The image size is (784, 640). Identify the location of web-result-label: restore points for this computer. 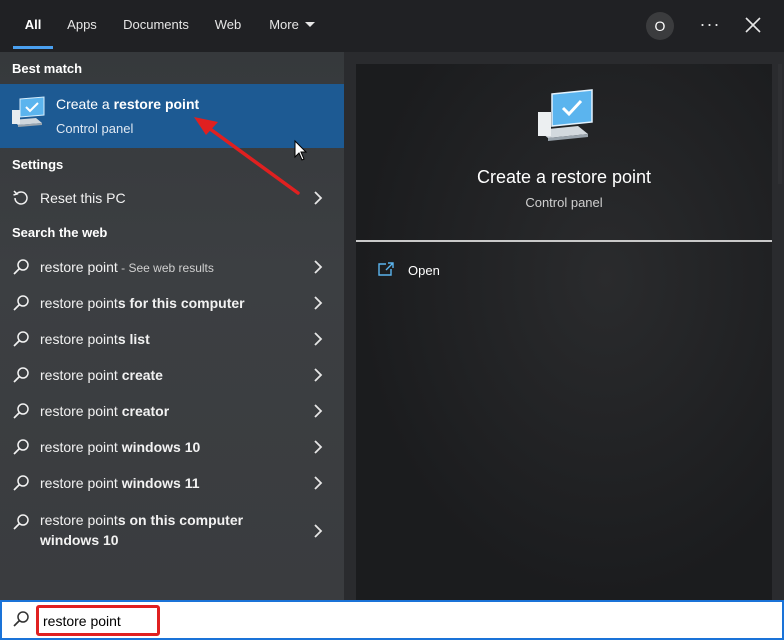
(142, 303).